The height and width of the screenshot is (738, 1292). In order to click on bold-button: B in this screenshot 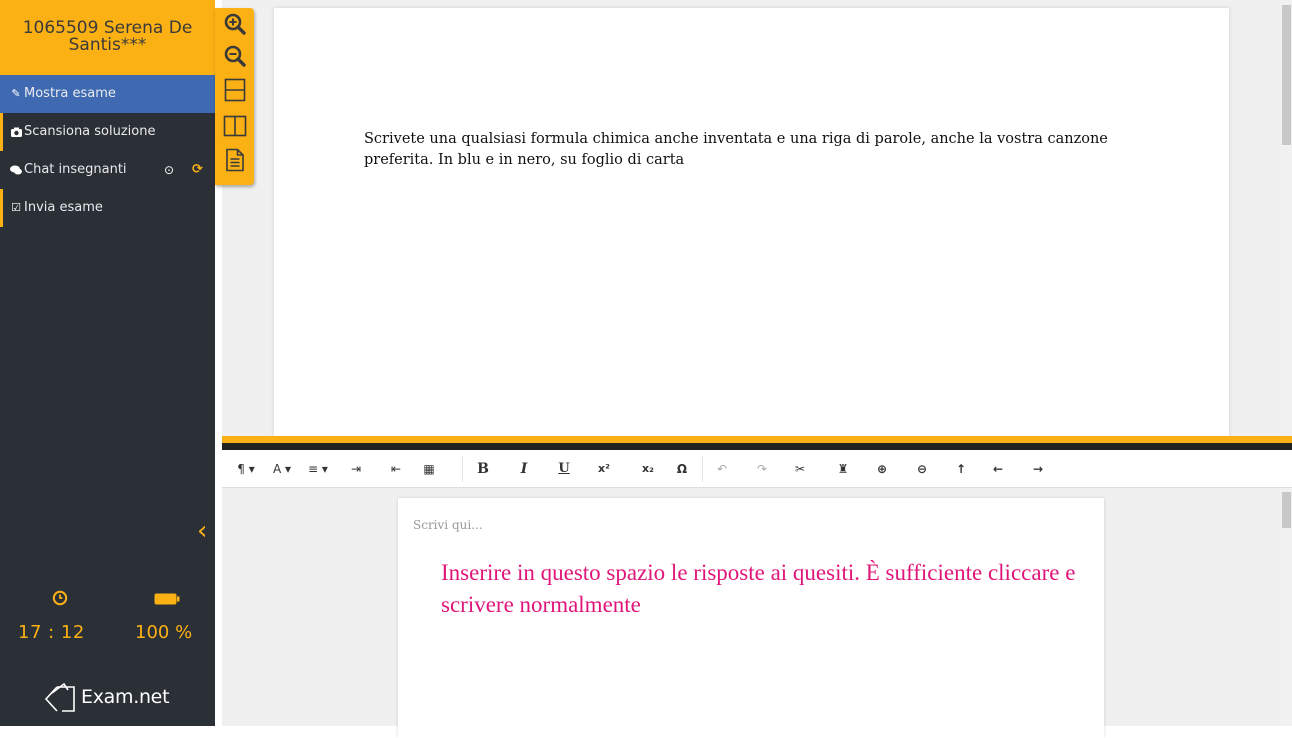, I will do `click(483, 469)`.